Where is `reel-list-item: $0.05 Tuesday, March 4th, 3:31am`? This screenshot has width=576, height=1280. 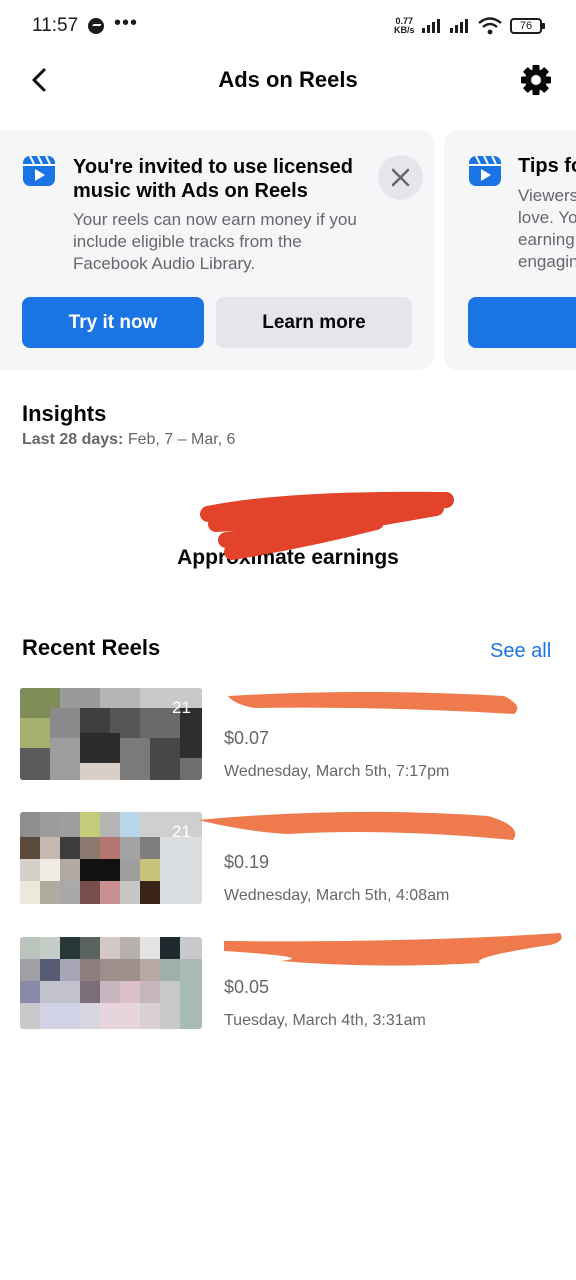
reel-list-item: $0.05 Tuesday, March 4th, 3:31am is located at coordinates (288, 985).